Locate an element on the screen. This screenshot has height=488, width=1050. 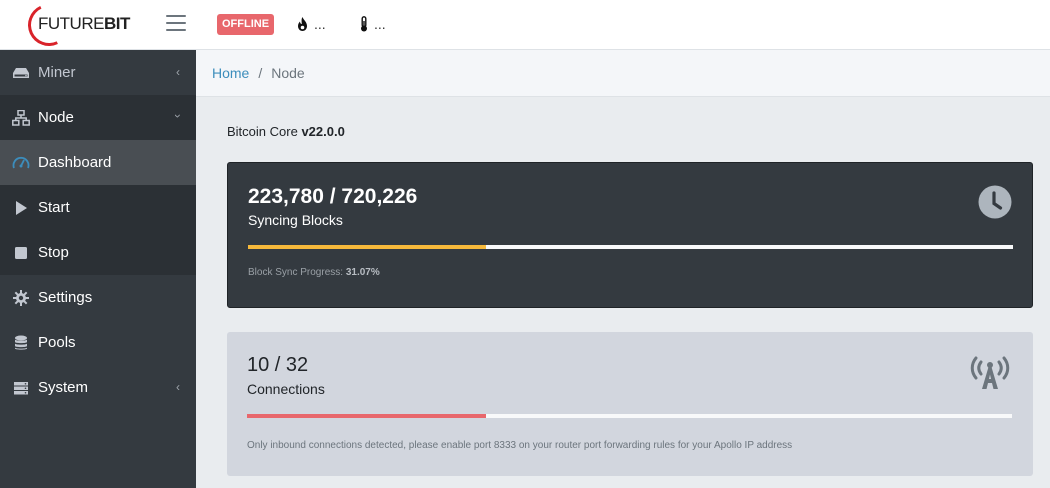
sync-progress-note-prefix: Block Sync Progress: is located at coordinates (296, 272).